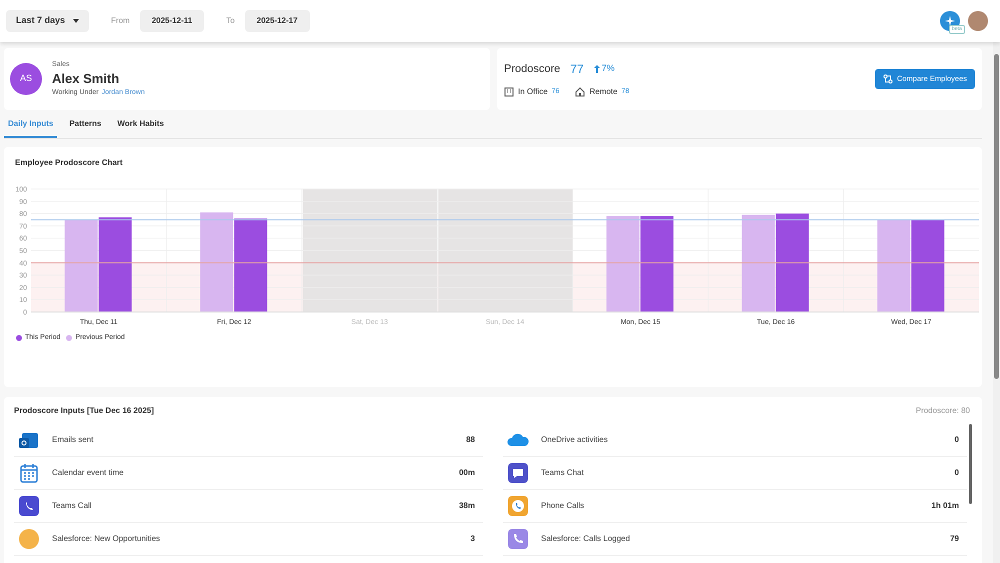  What do you see at coordinates (472, 539) in the screenshot?
I see `input-value: 3` at bounding box center [472, 539].